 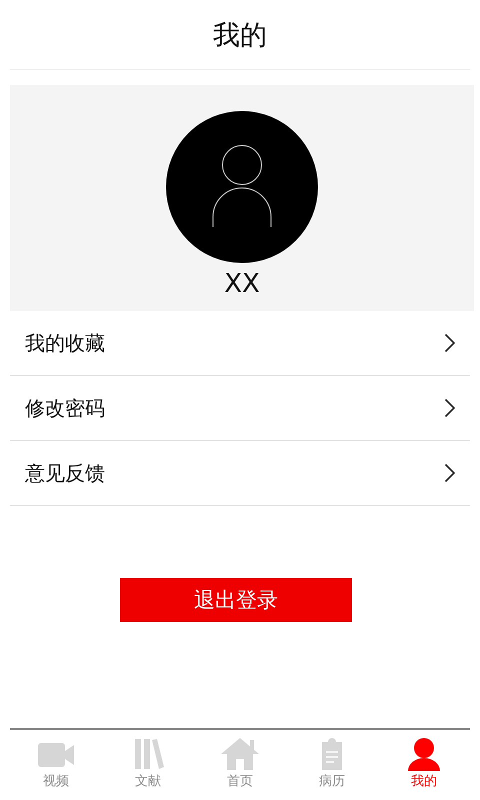 What do you see at coordinates (240, 408) in the screenshot?
I see `menu-item: 修改密码` at bounding box center [240, 408].